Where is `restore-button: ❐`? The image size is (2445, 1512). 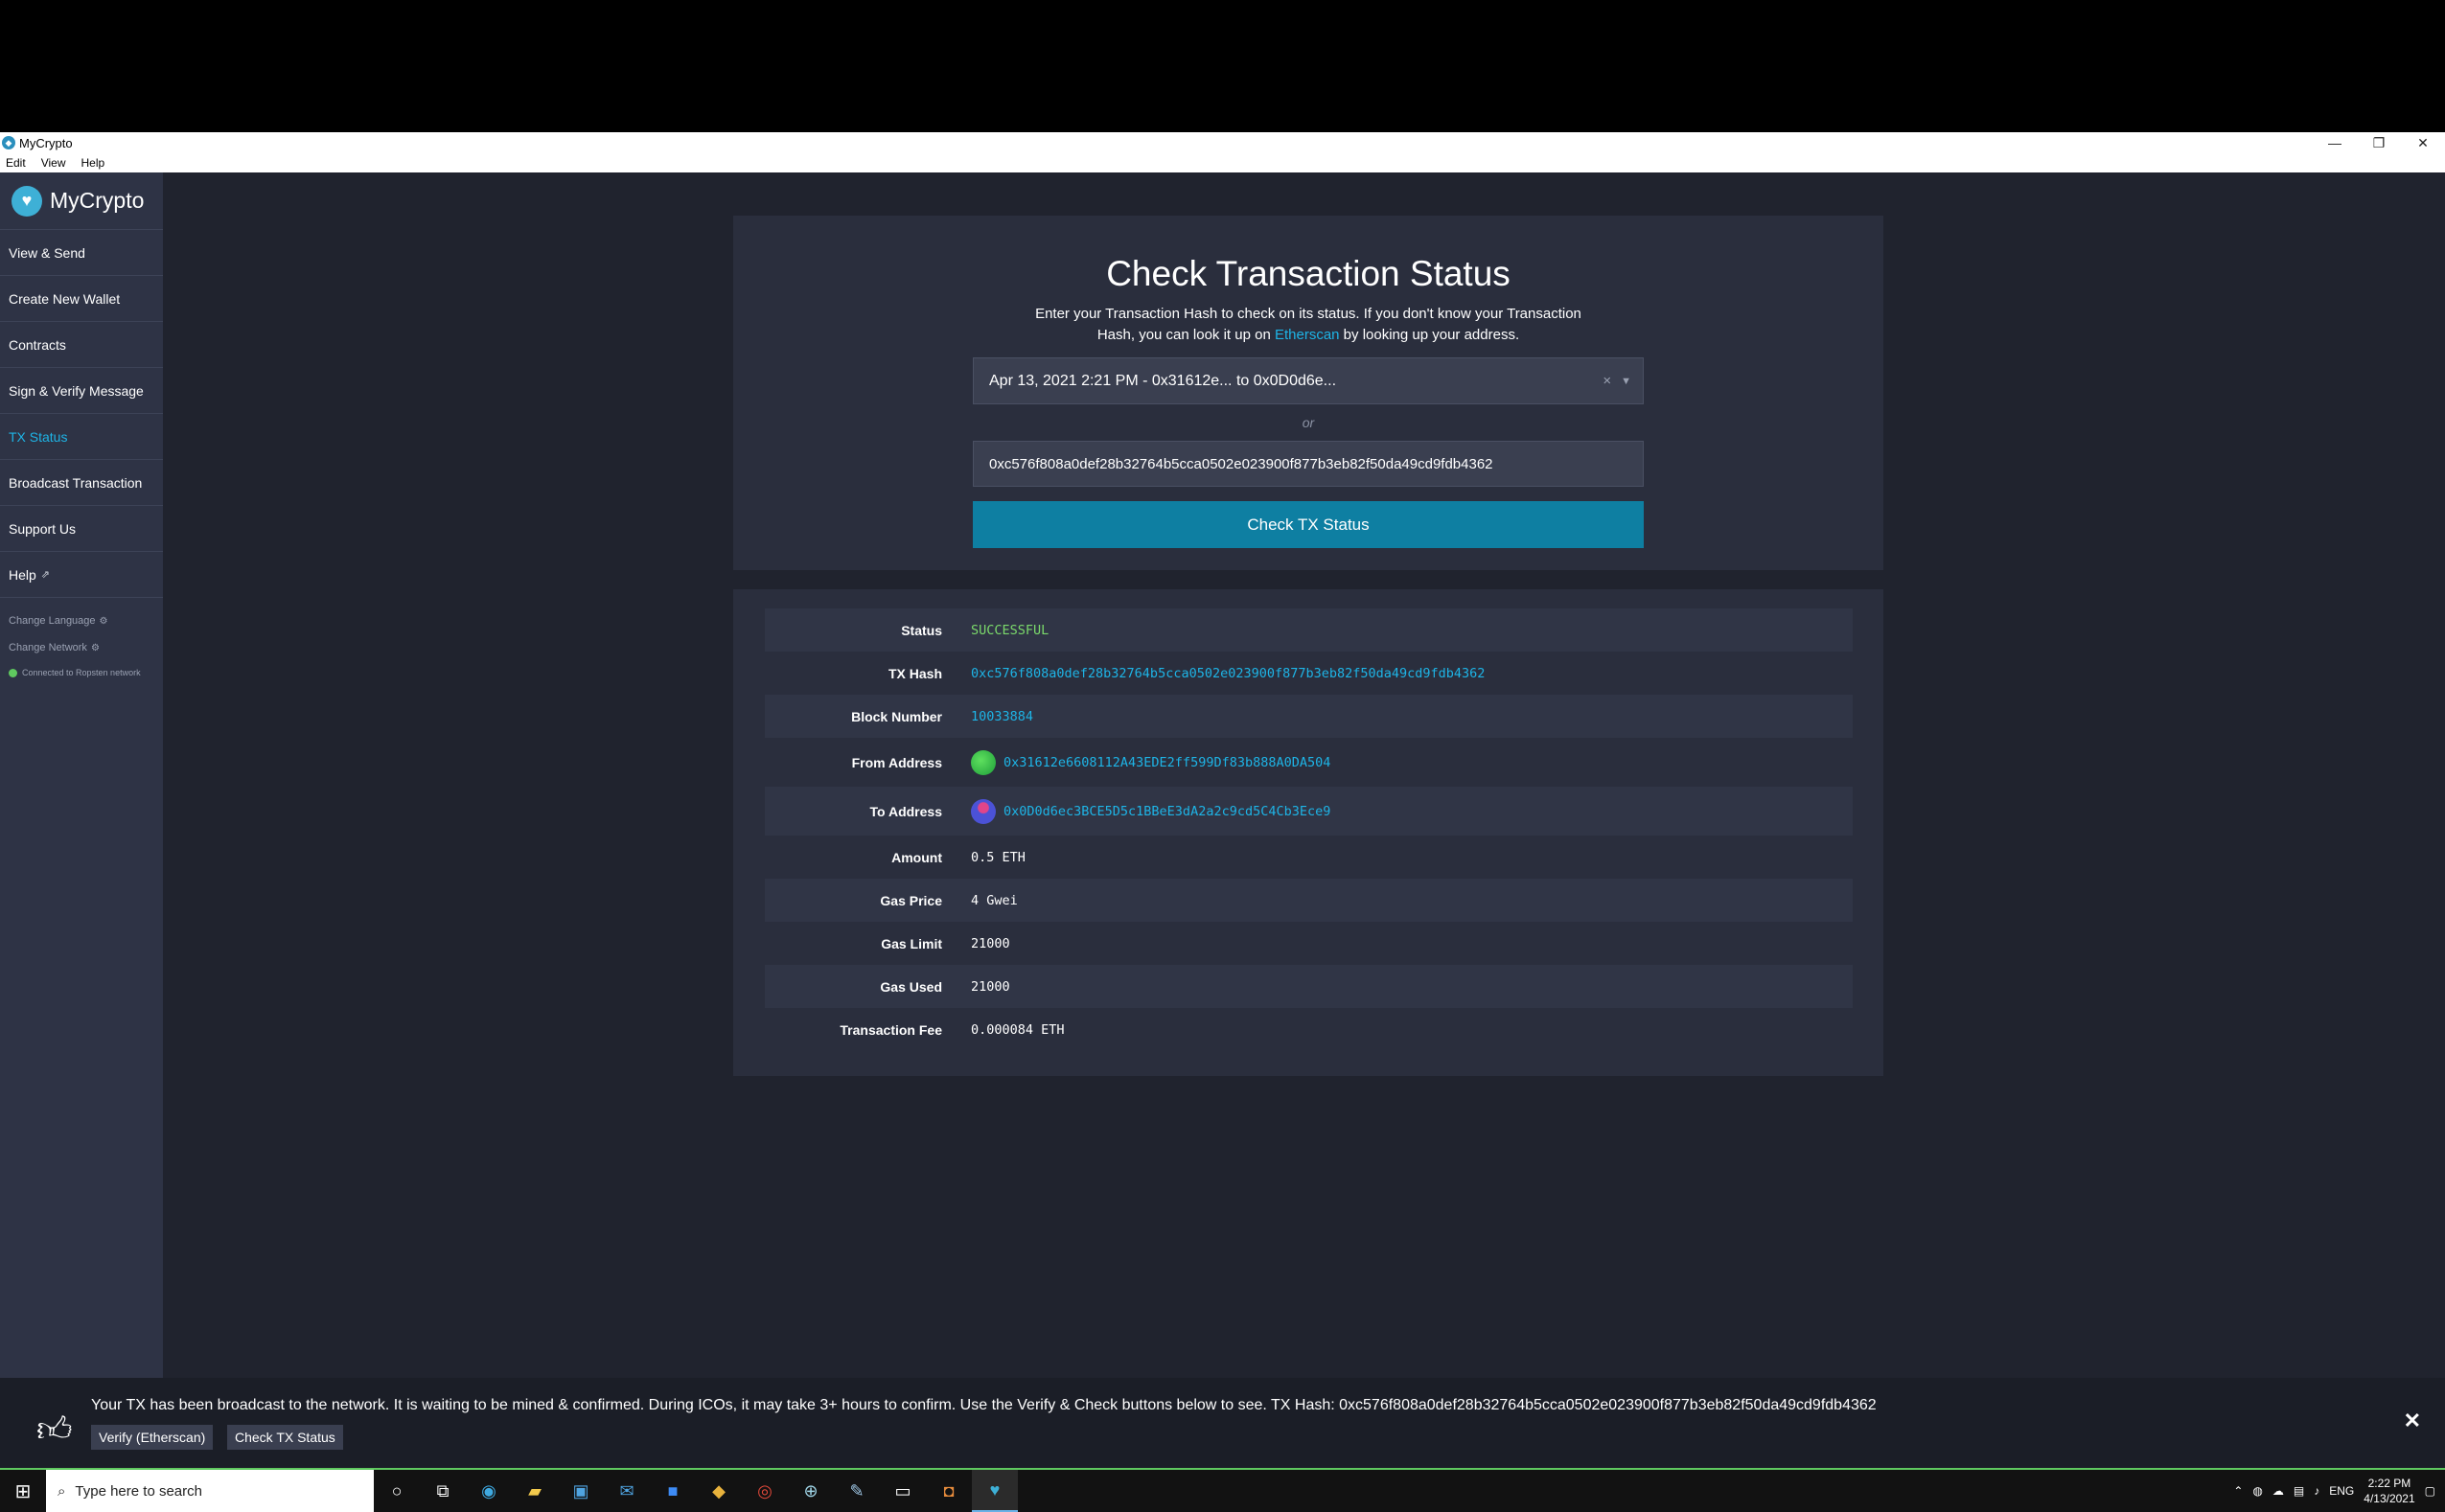 restore-button: ❐ is located at coordinates (2379, 142).